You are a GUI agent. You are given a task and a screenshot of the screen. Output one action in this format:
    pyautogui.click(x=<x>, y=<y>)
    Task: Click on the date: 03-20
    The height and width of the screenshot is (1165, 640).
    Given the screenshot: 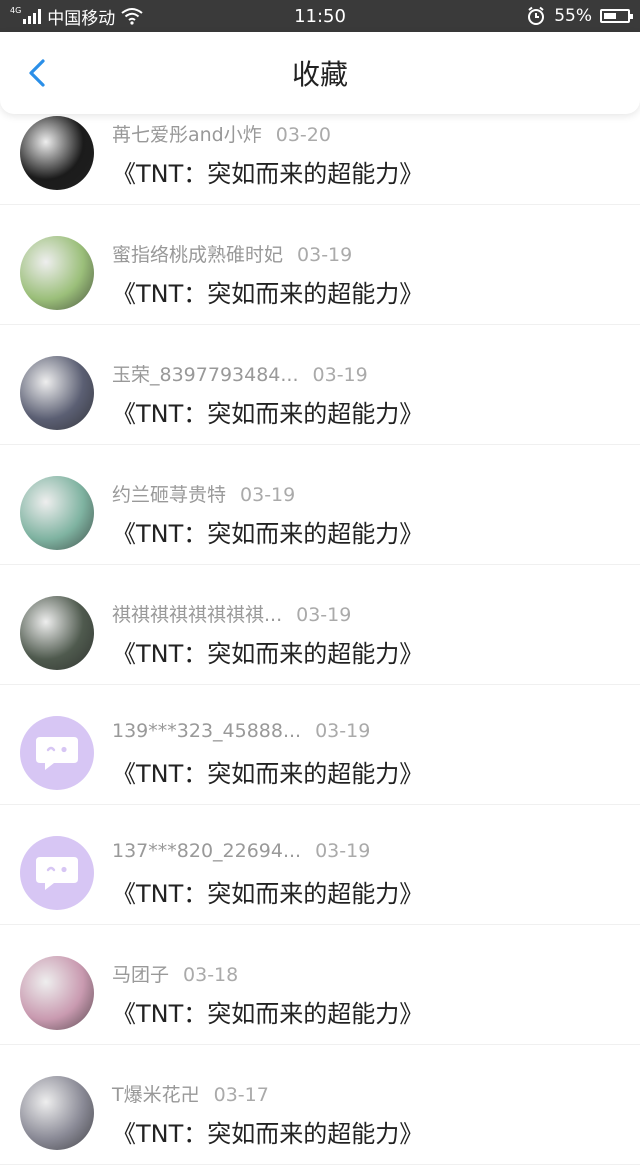 What is the action you would take?
    pyautogui.click(x=303, y=135)
    